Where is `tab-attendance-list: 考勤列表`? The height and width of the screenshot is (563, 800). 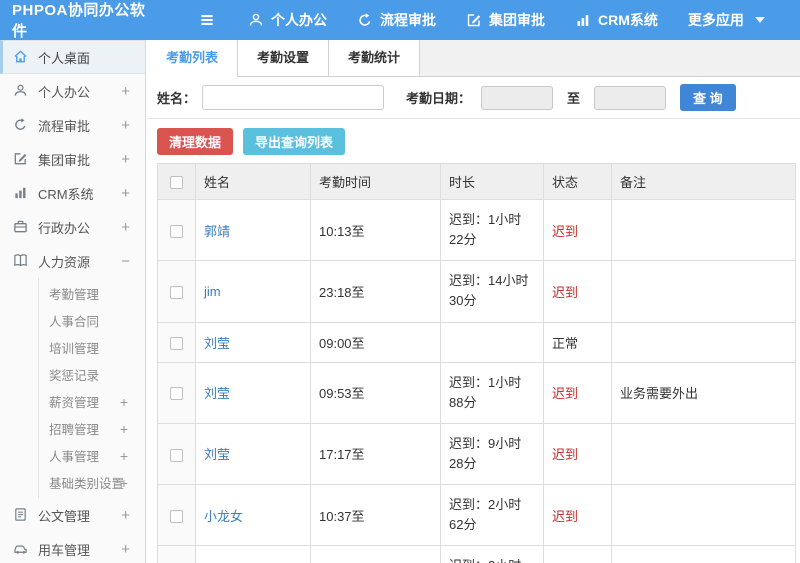
tab-attendance-list: 考勤列表 is located at coordinates (192, 58).